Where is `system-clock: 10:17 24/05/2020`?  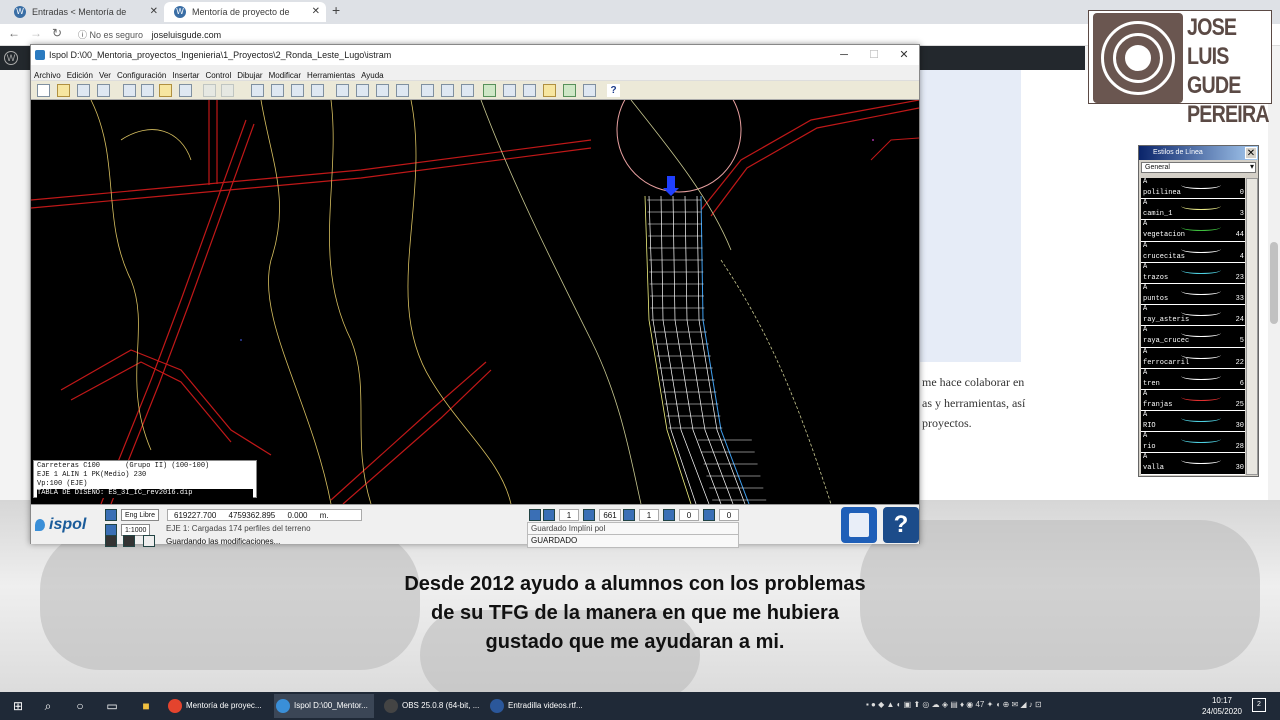 system-clock: 10:17 24/05/2020 is located at coordinates (1222, 706).